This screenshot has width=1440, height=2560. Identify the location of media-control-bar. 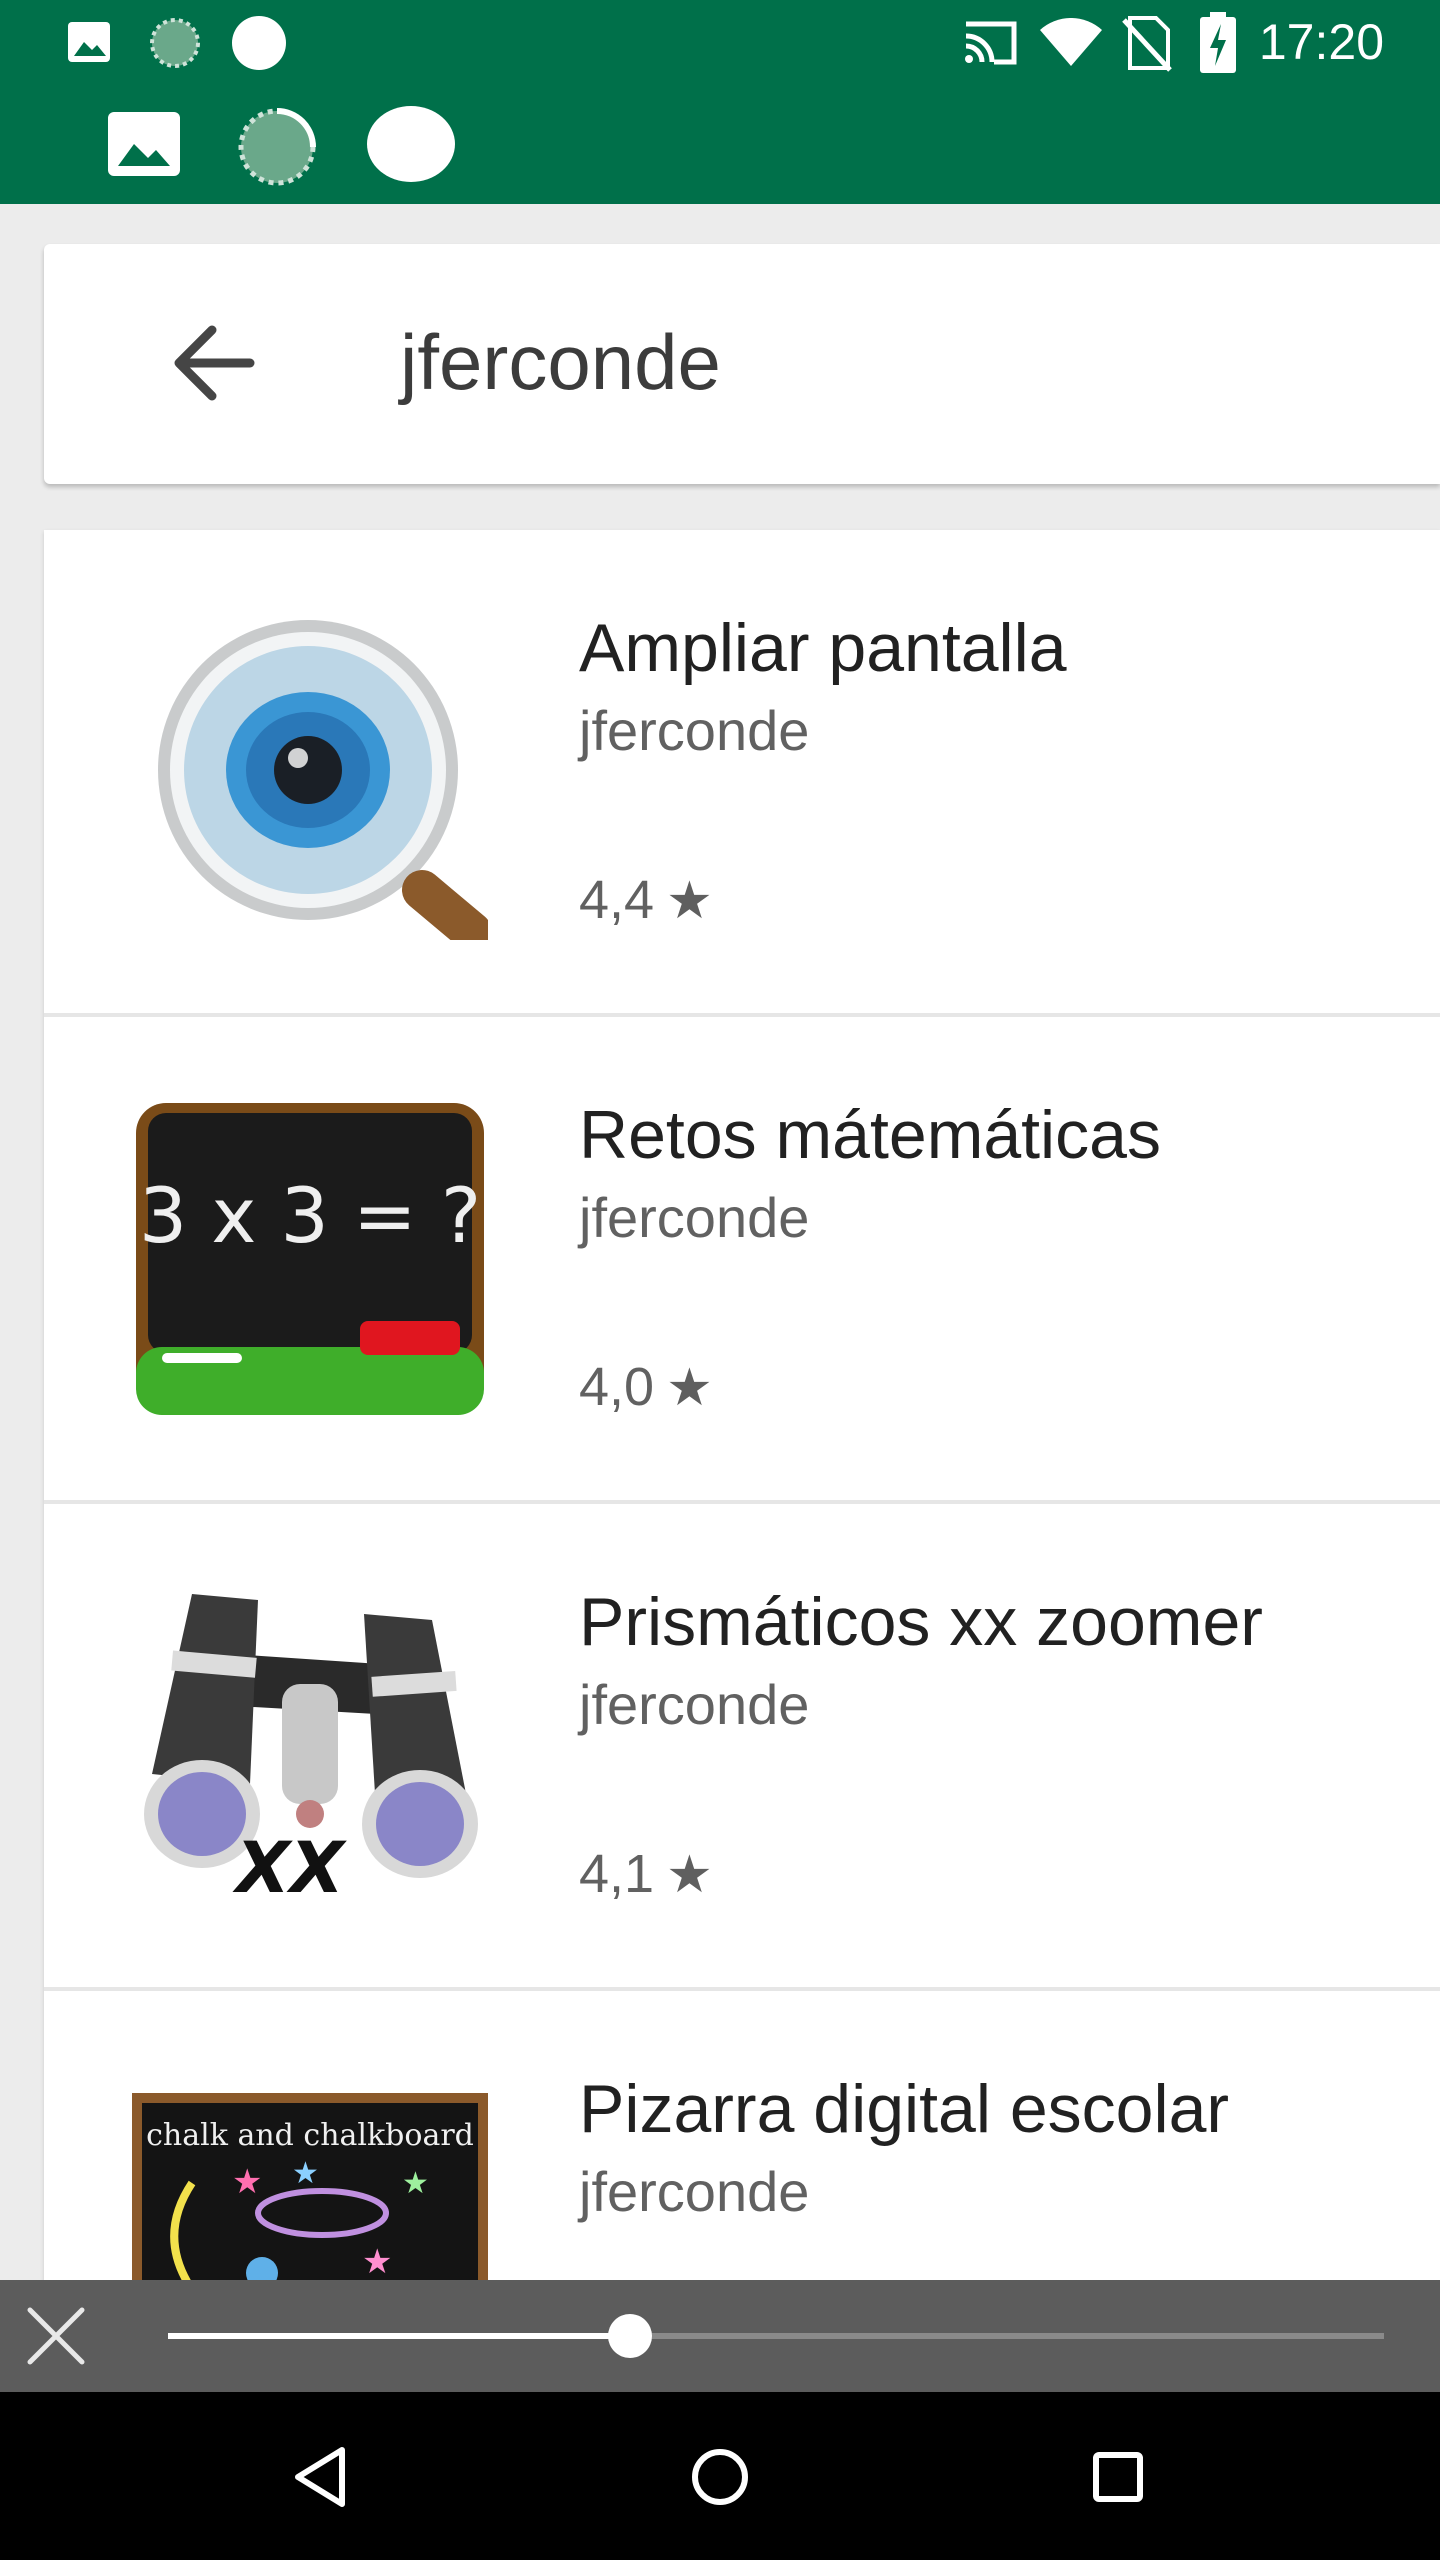
(720, 2336).